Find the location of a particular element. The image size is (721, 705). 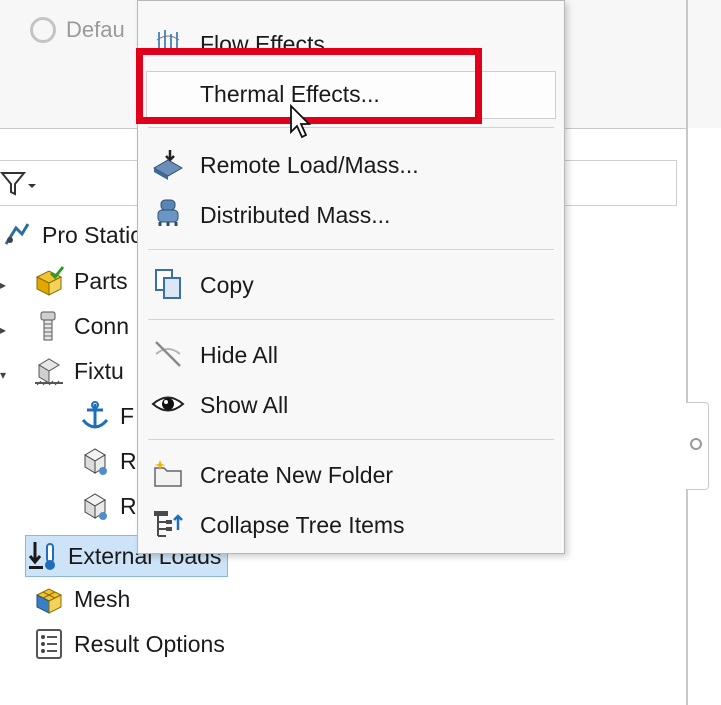

collapse-tree-icon is located at coordinates (168, 524).